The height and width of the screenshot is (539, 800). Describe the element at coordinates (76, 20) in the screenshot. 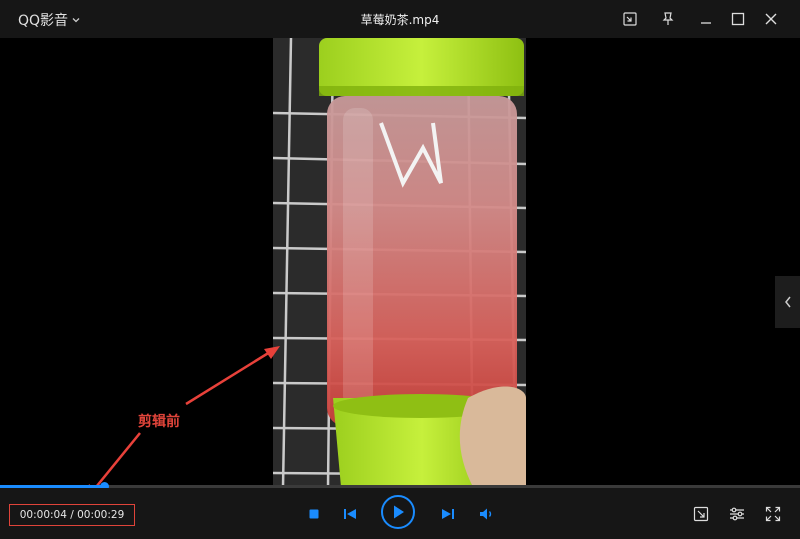

I see `chevron-down-icon` at that location.